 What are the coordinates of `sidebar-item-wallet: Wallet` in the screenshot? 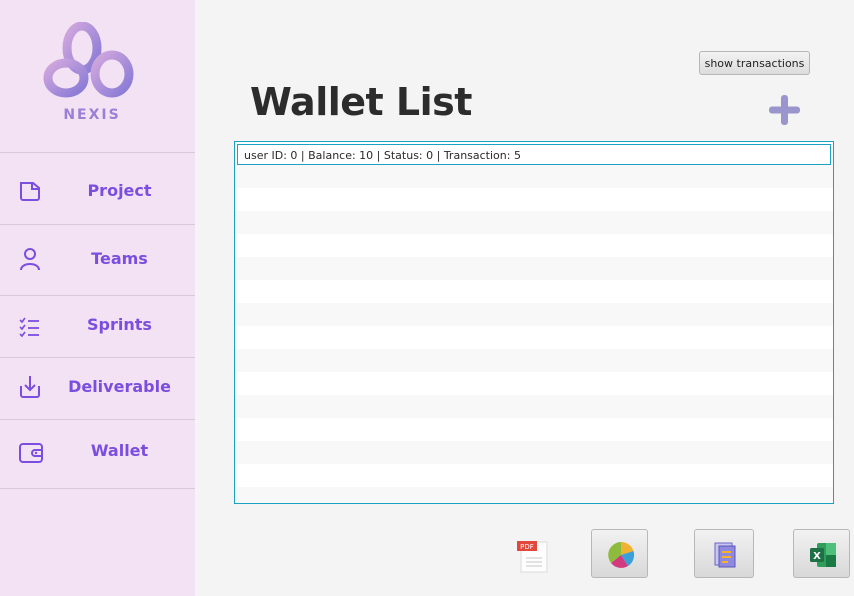 It's located at (97, 454).